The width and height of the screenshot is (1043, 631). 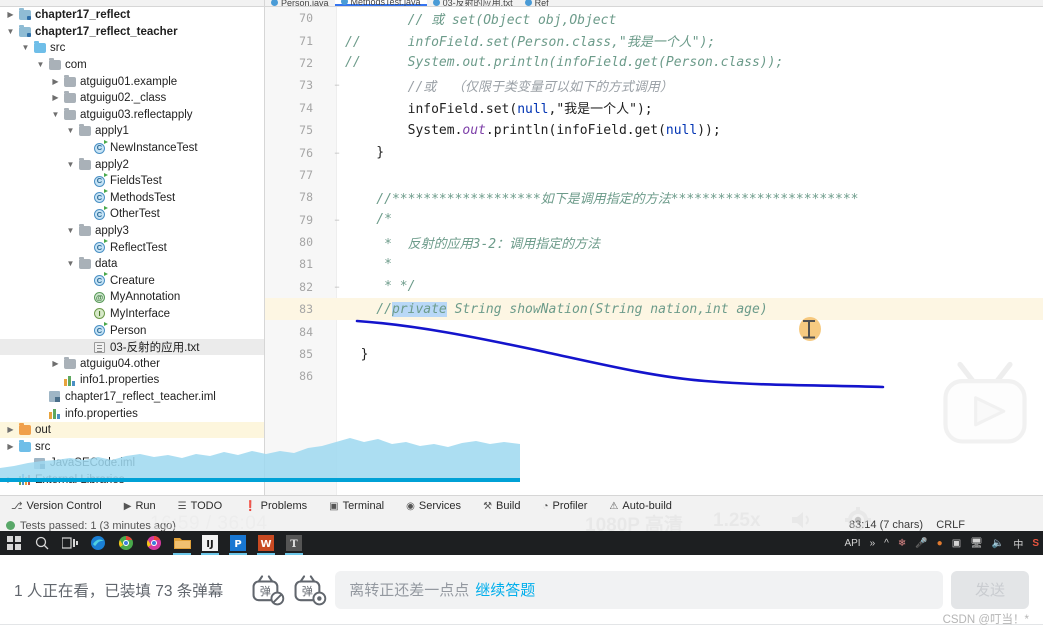 I want to click on code-line: 82 − * */, so click(x=654, y=287).